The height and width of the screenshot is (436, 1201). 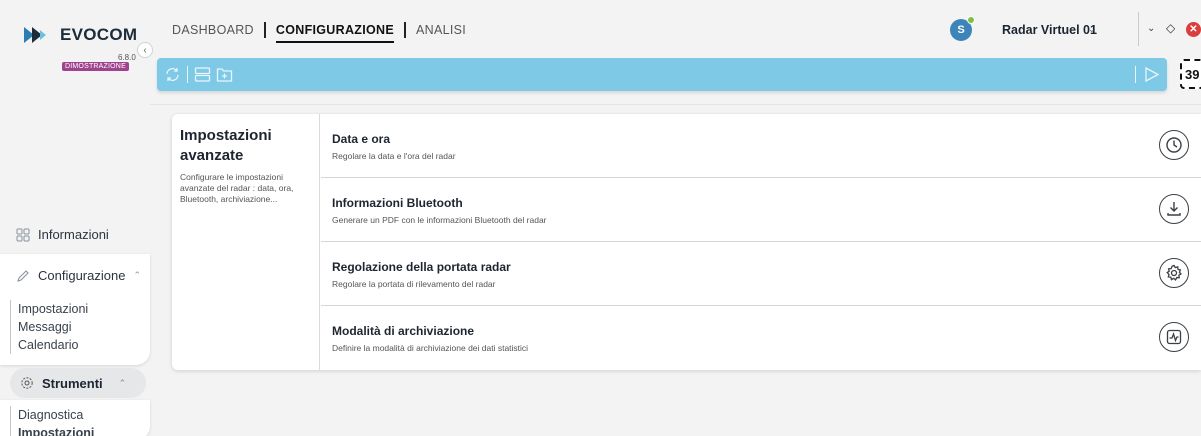 What do you see at coordinates (99, 34) in the screenshot?
I see `brand-name: EVOCOM` at bounding box center [99, 34].